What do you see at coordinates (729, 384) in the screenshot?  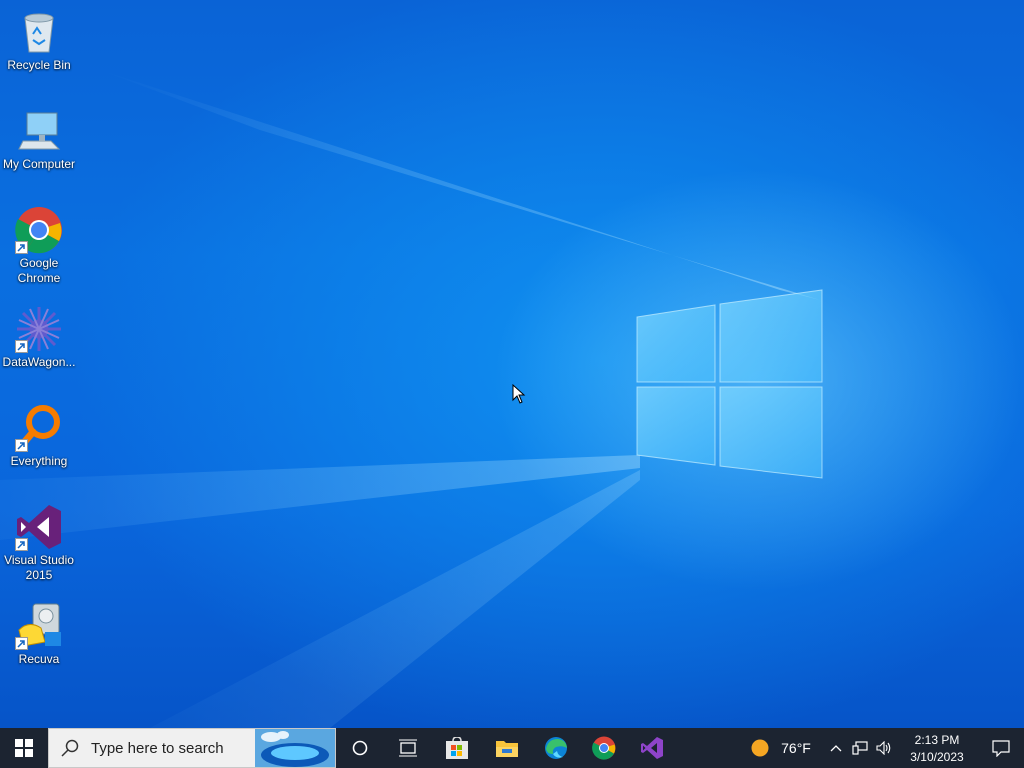 I see `windows-logo-wallpaper` at bounding box center [729, 384].